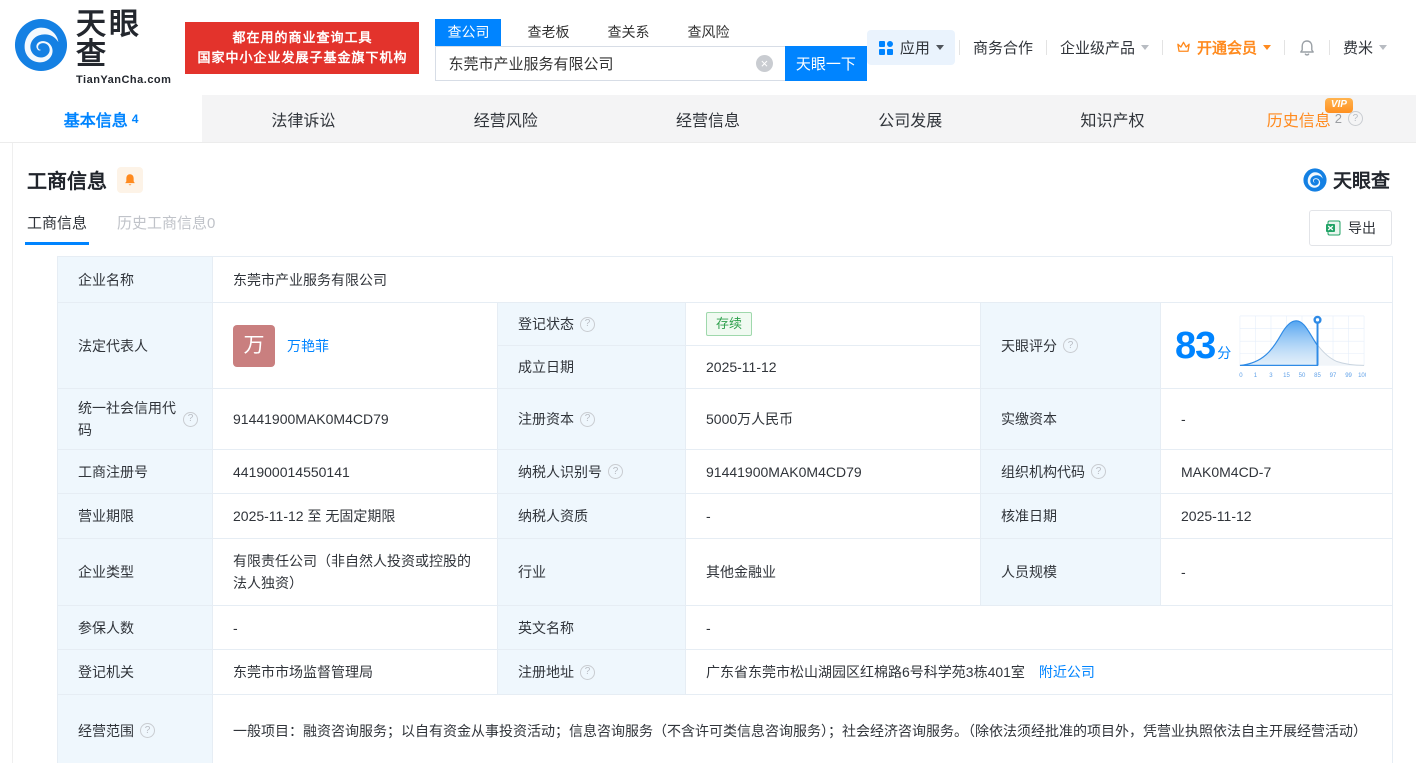 Image resolution: width=1416 pixels, height=763 pixels. What do you see at coordinates (135, 118) in the screenshot?
I see `tab-count: 4` at bounding box center [135, 118].